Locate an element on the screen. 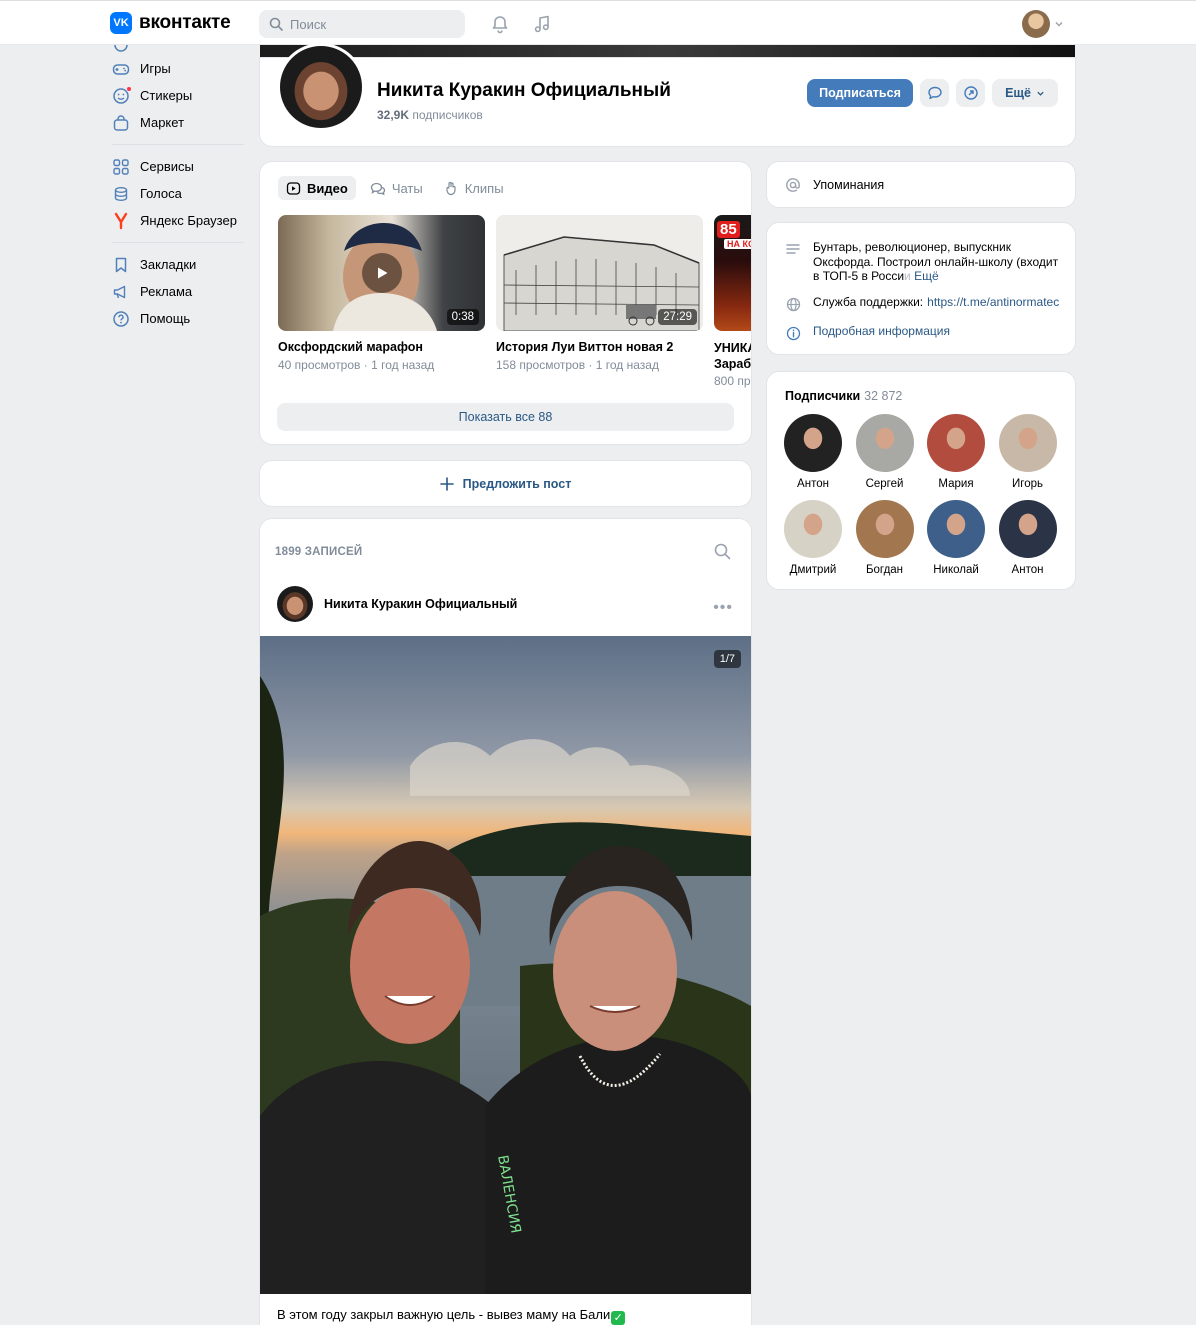 The image size is (1196, 1325). text-lines-icon is located at coordinates (793, 249).